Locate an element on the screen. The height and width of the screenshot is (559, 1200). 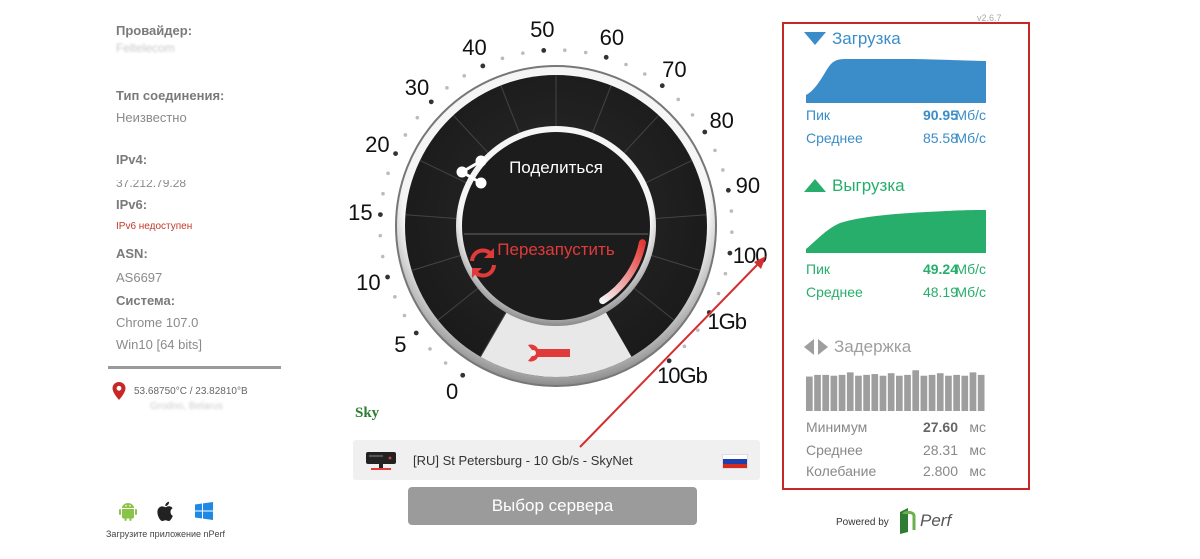
latency-avg-unit: мс is located at coordinates (977, 450).